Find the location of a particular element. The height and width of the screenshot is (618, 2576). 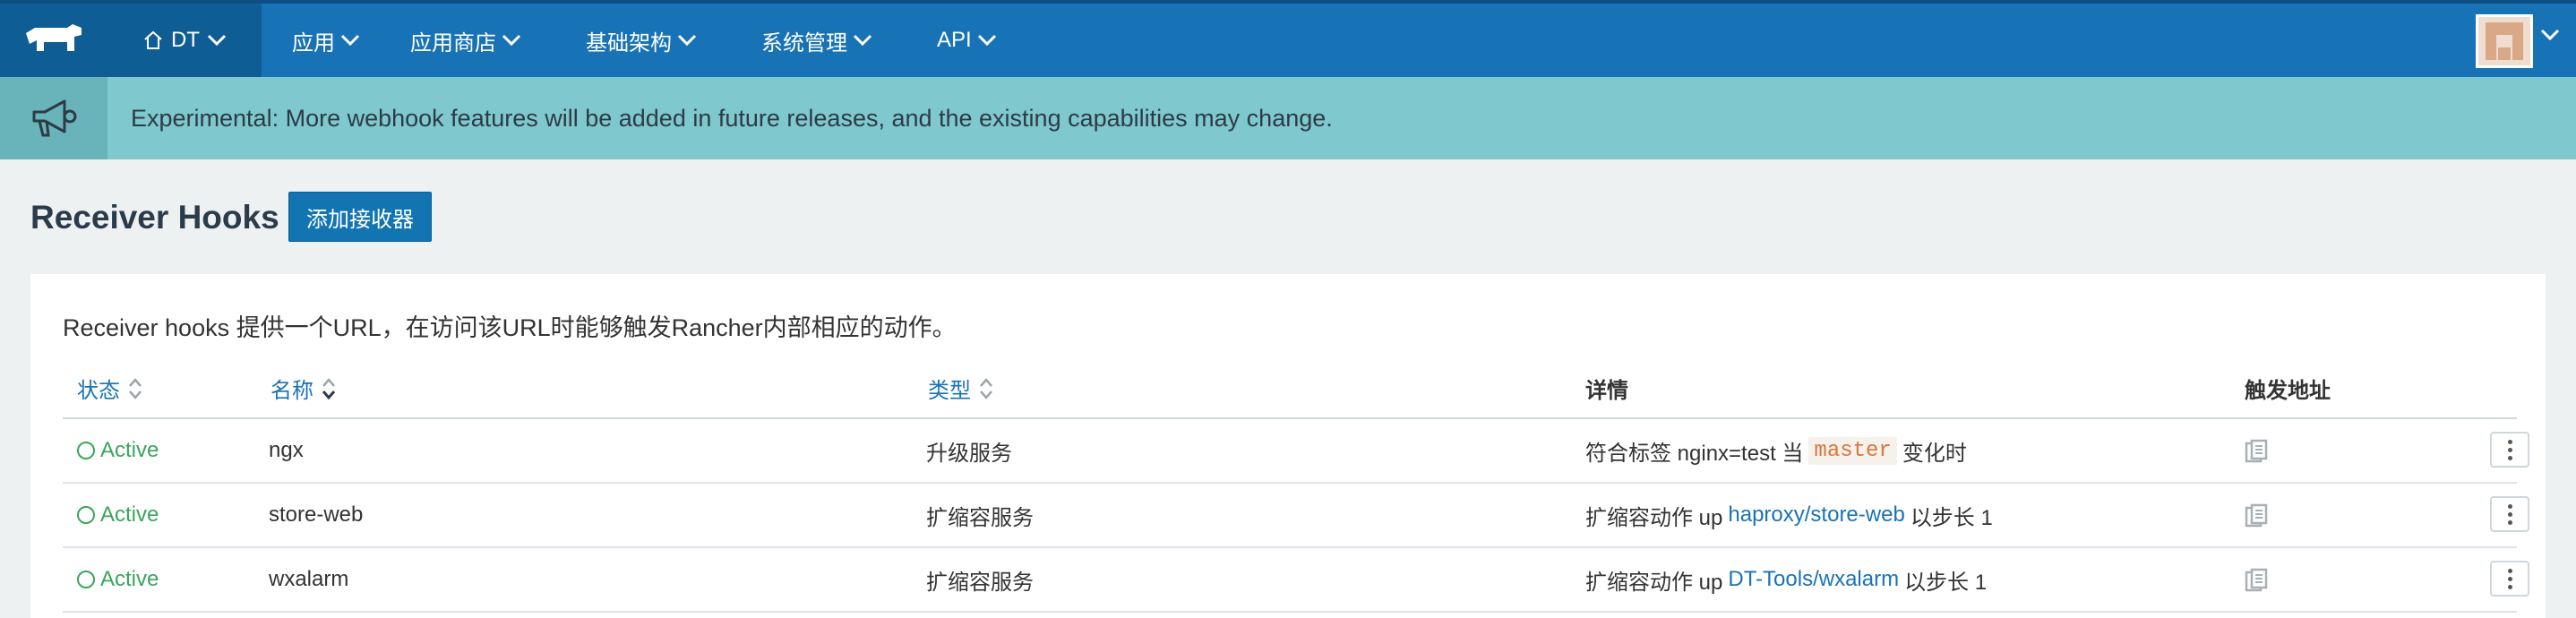

service-link: DT-Tools/wxalarm is located at coordinates (1813, 579).